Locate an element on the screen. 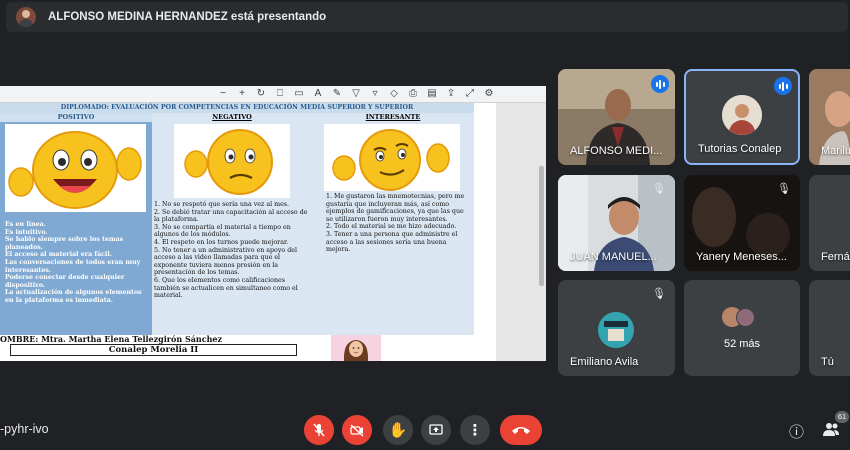 This screenshot has width=850, height=450. participant-name: Ferná is located at coordinates (835, 257).